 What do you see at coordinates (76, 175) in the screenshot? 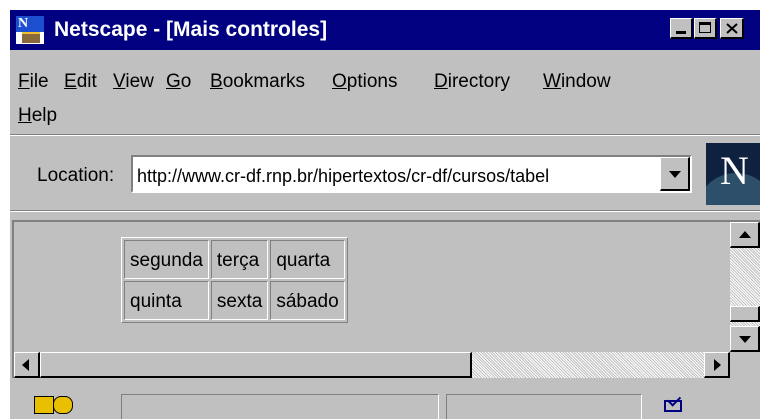
I see `location-label: Location:` at bounding box center [76, 175].